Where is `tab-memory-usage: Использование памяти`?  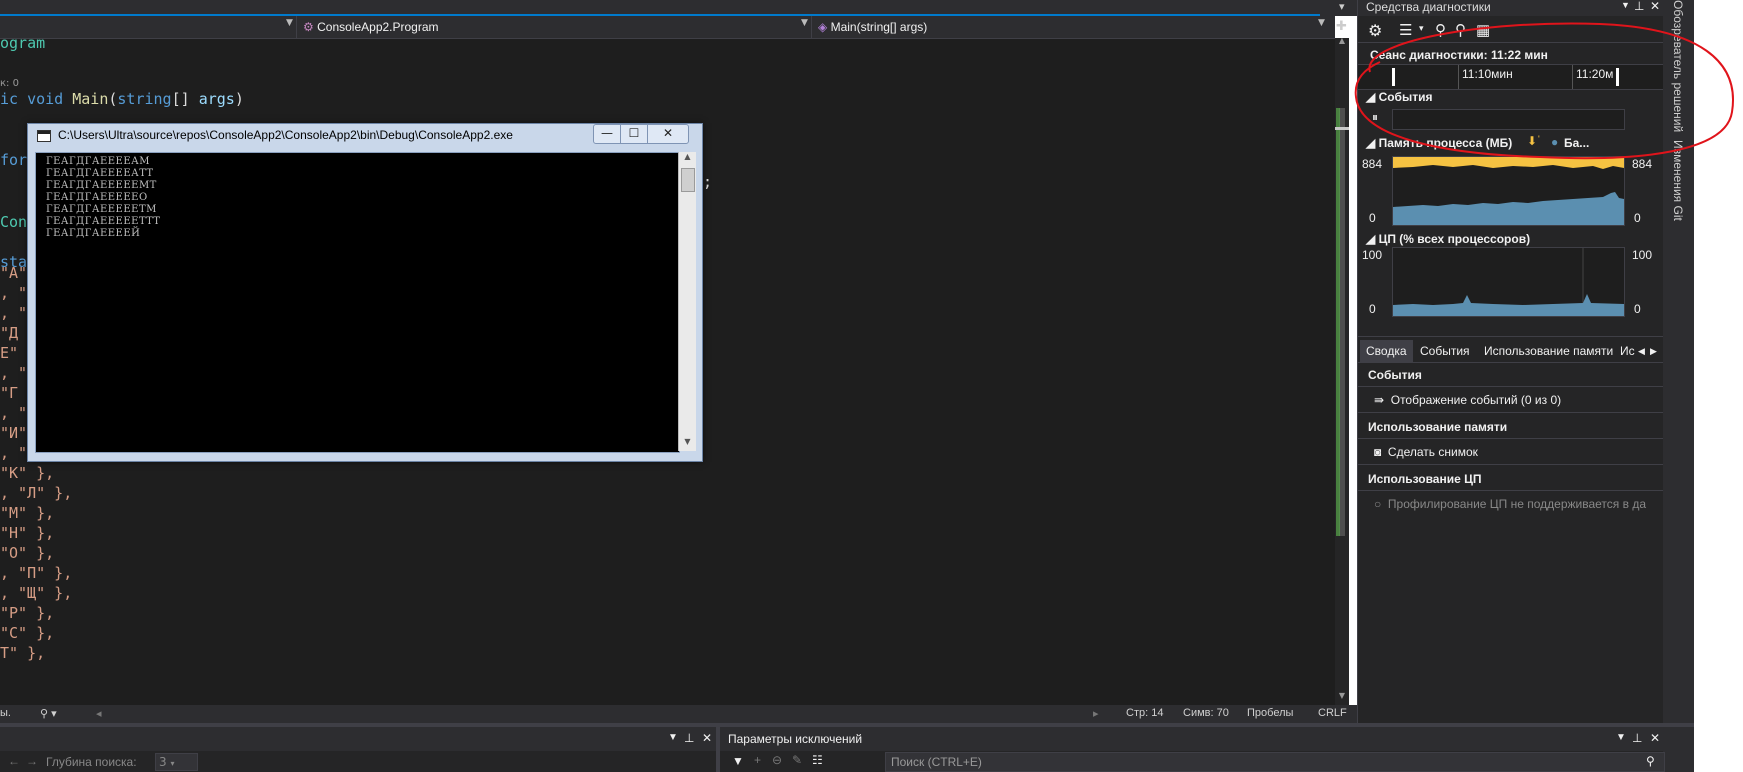
tab-memory-usage: Использование памяти is located at coordinates (1548, 351).